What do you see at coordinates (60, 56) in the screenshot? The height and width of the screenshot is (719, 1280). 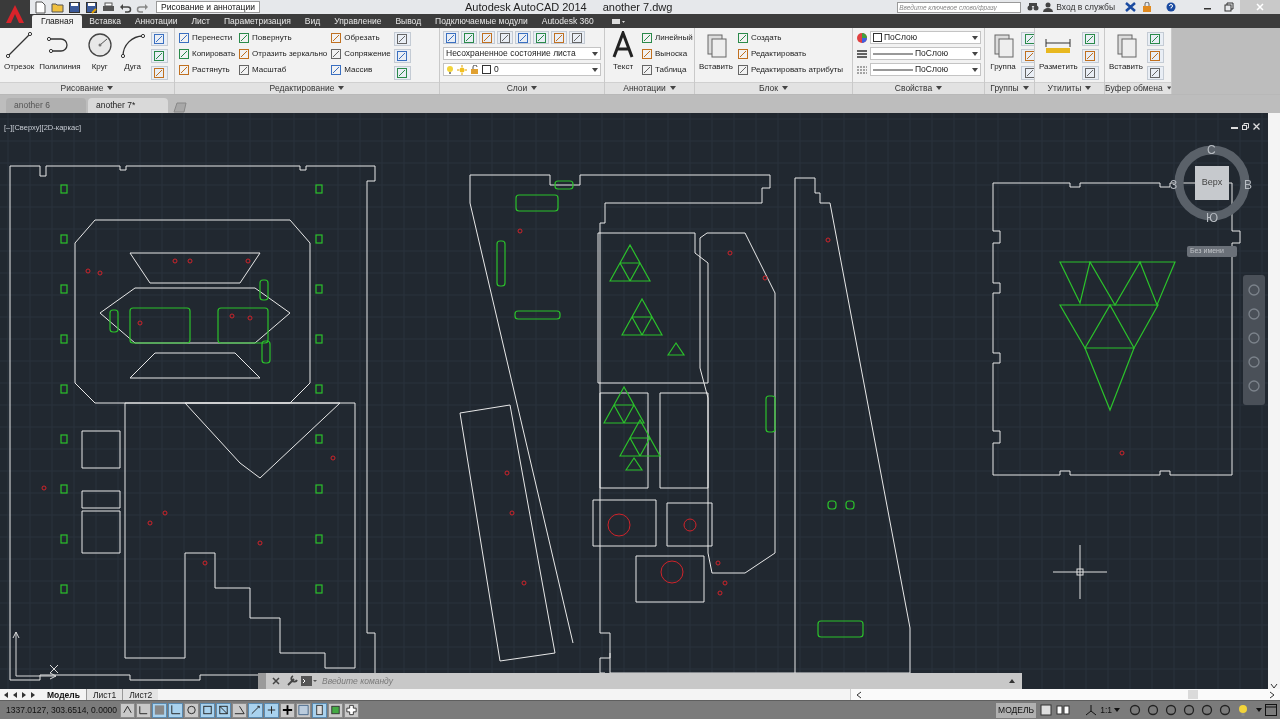 I see `ribbon-button: Полилиния` at bounding box center [60, 56].